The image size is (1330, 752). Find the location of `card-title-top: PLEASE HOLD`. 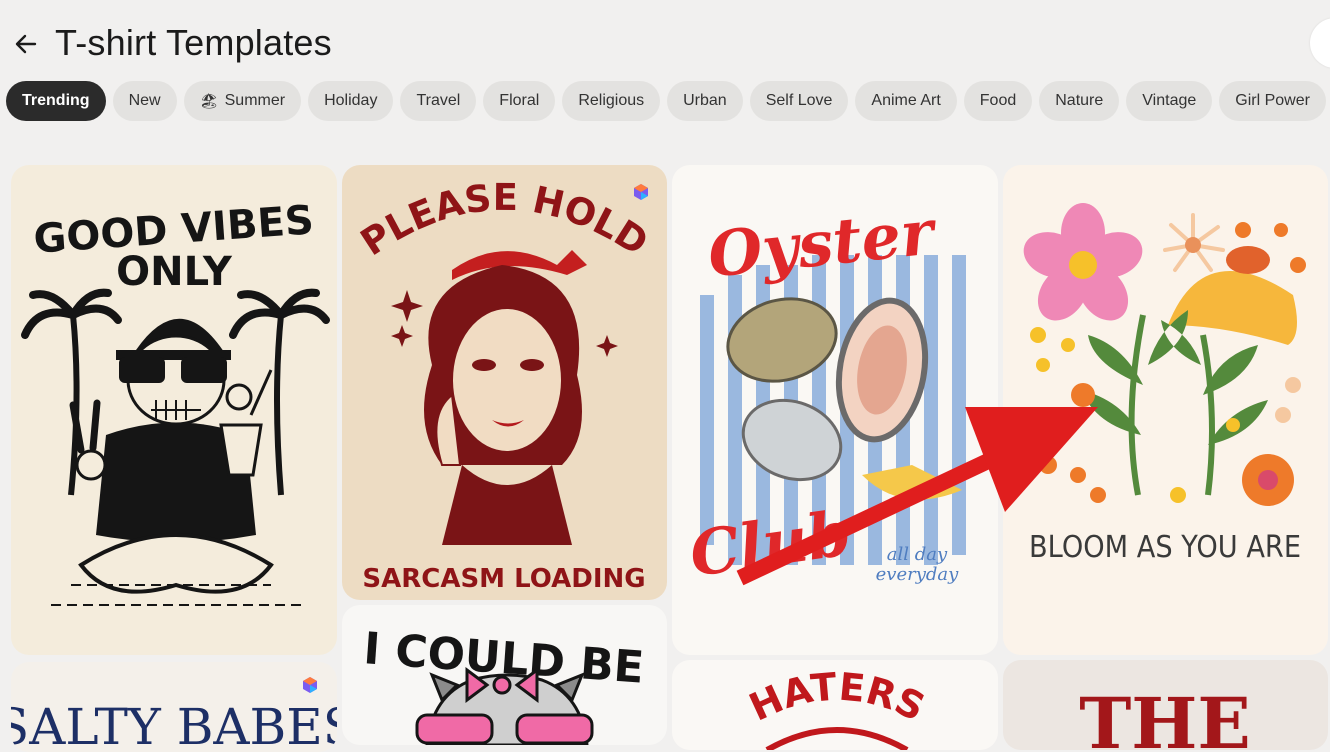

card-title-top: PLEASE HOLD is located at coordinates (504, 220).